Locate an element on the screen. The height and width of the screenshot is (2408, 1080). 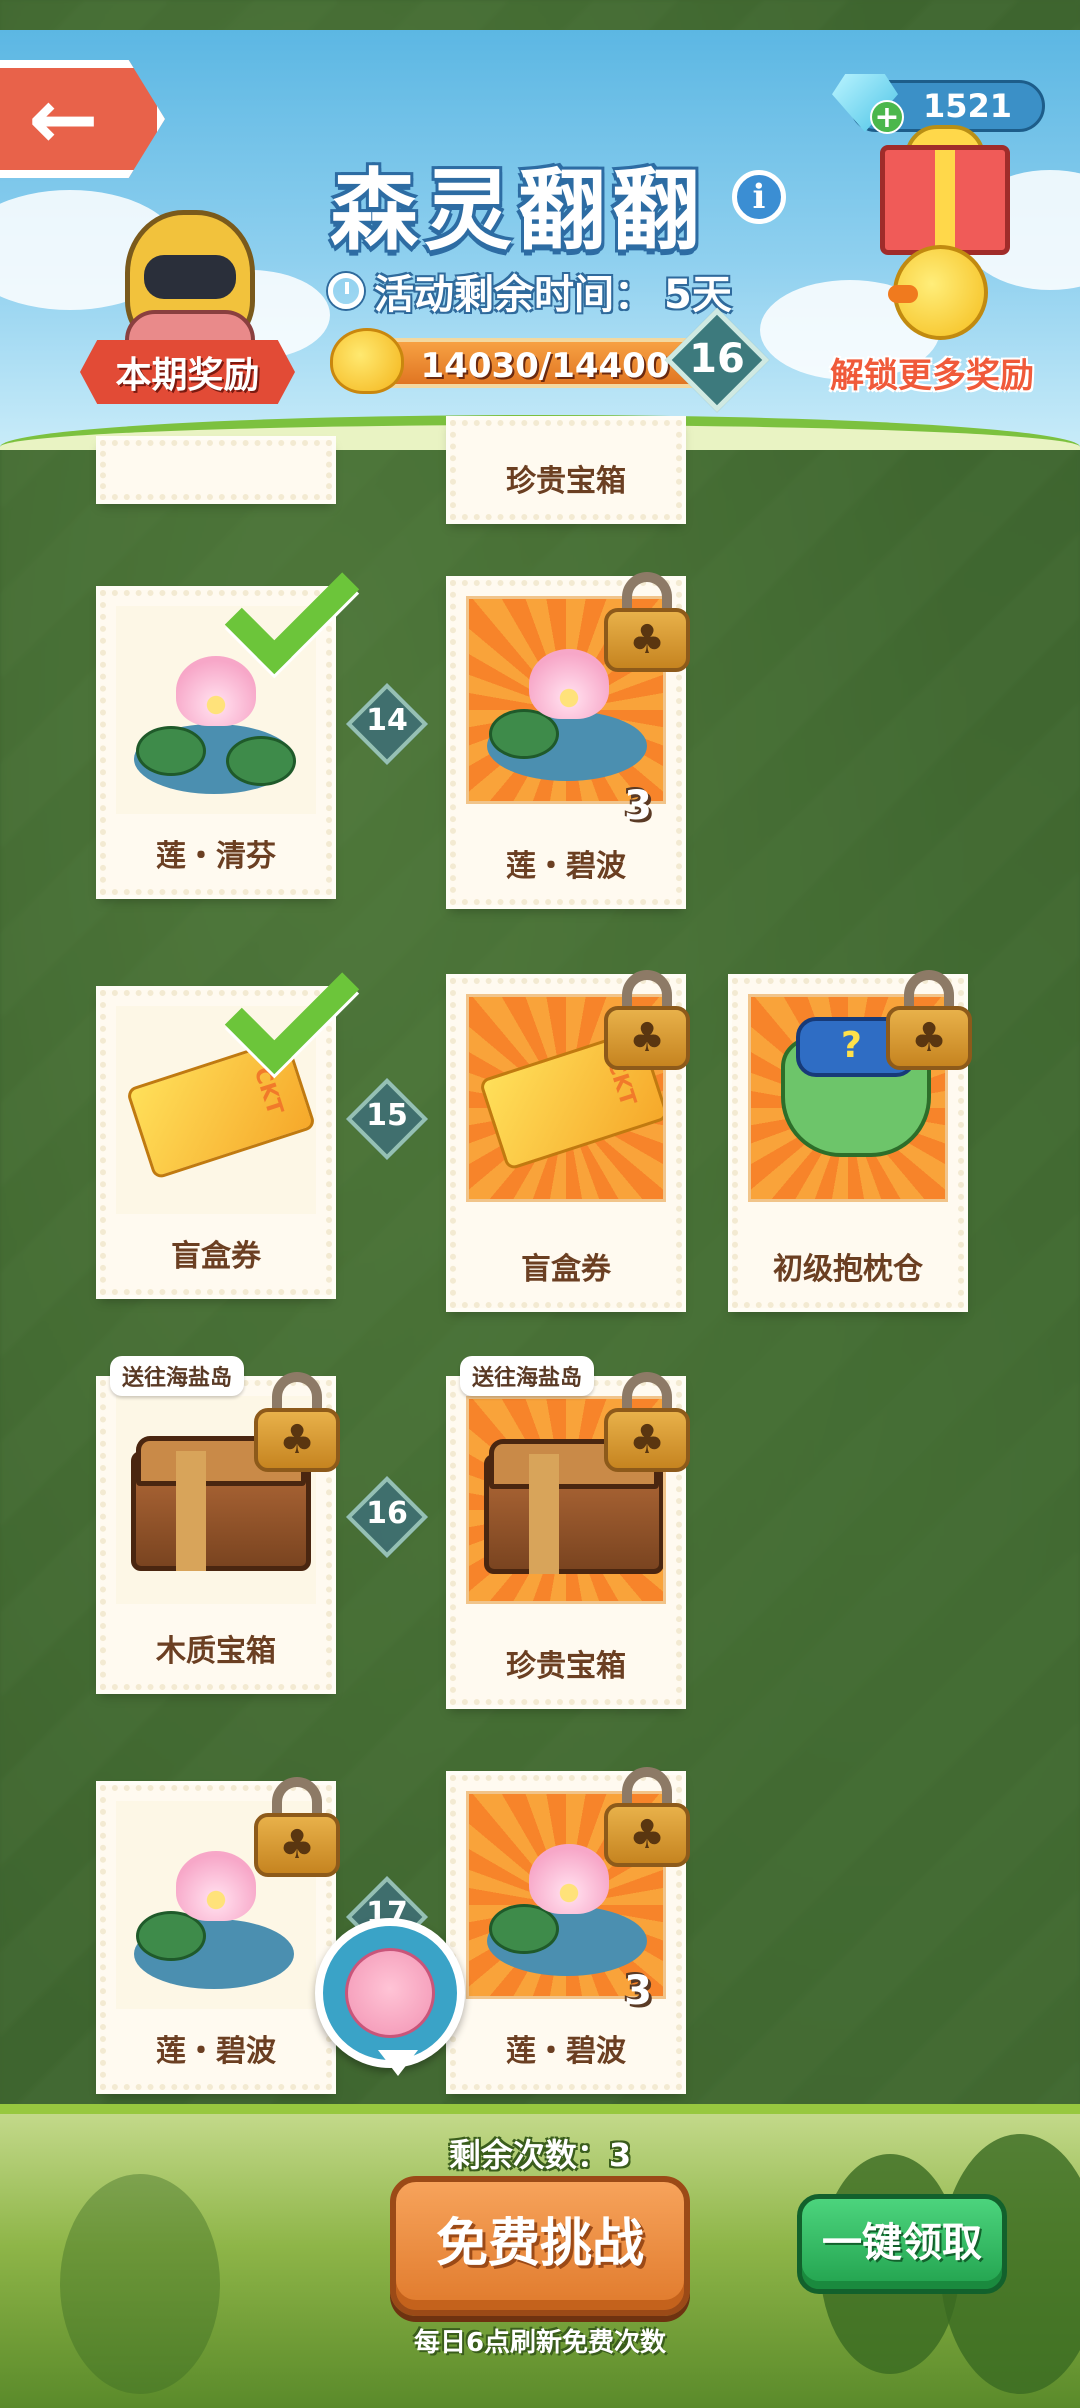
reward-card-label: 初级抱枕仓 is located at coordinates (848, 1269).